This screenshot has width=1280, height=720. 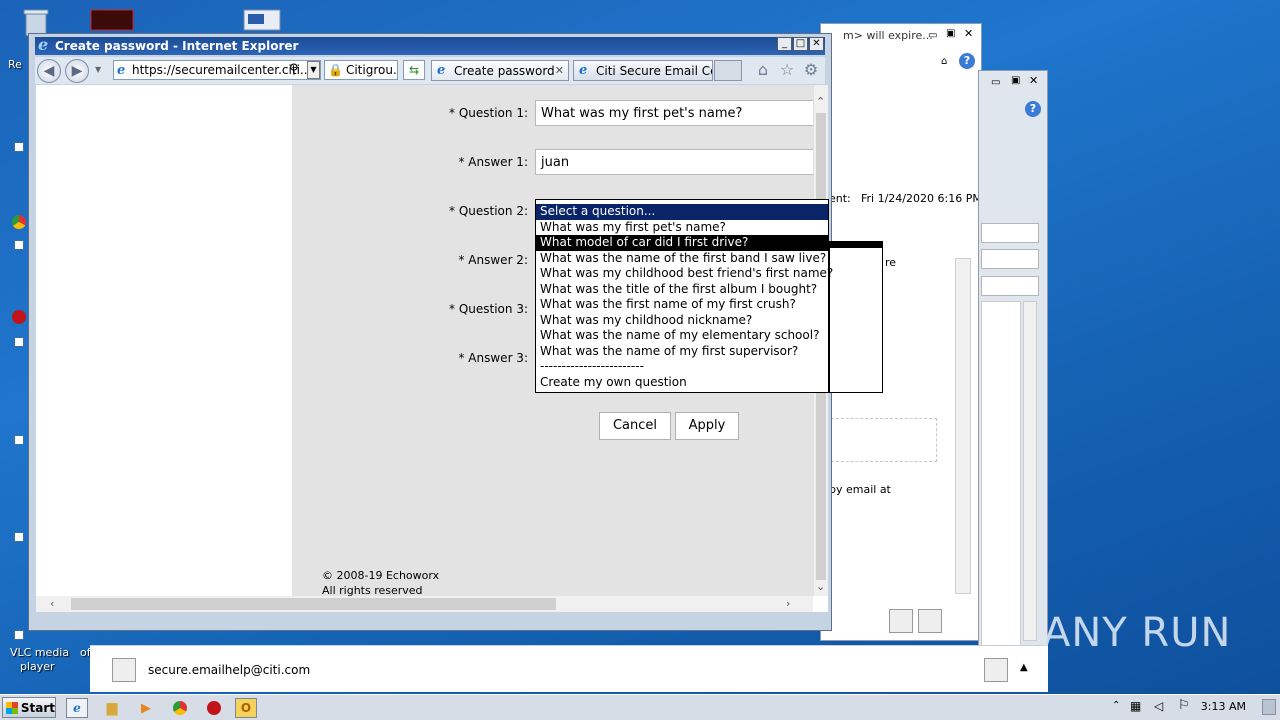 I want to click on show-hidden-icons: ⌃, so click(x=1116, y=705).